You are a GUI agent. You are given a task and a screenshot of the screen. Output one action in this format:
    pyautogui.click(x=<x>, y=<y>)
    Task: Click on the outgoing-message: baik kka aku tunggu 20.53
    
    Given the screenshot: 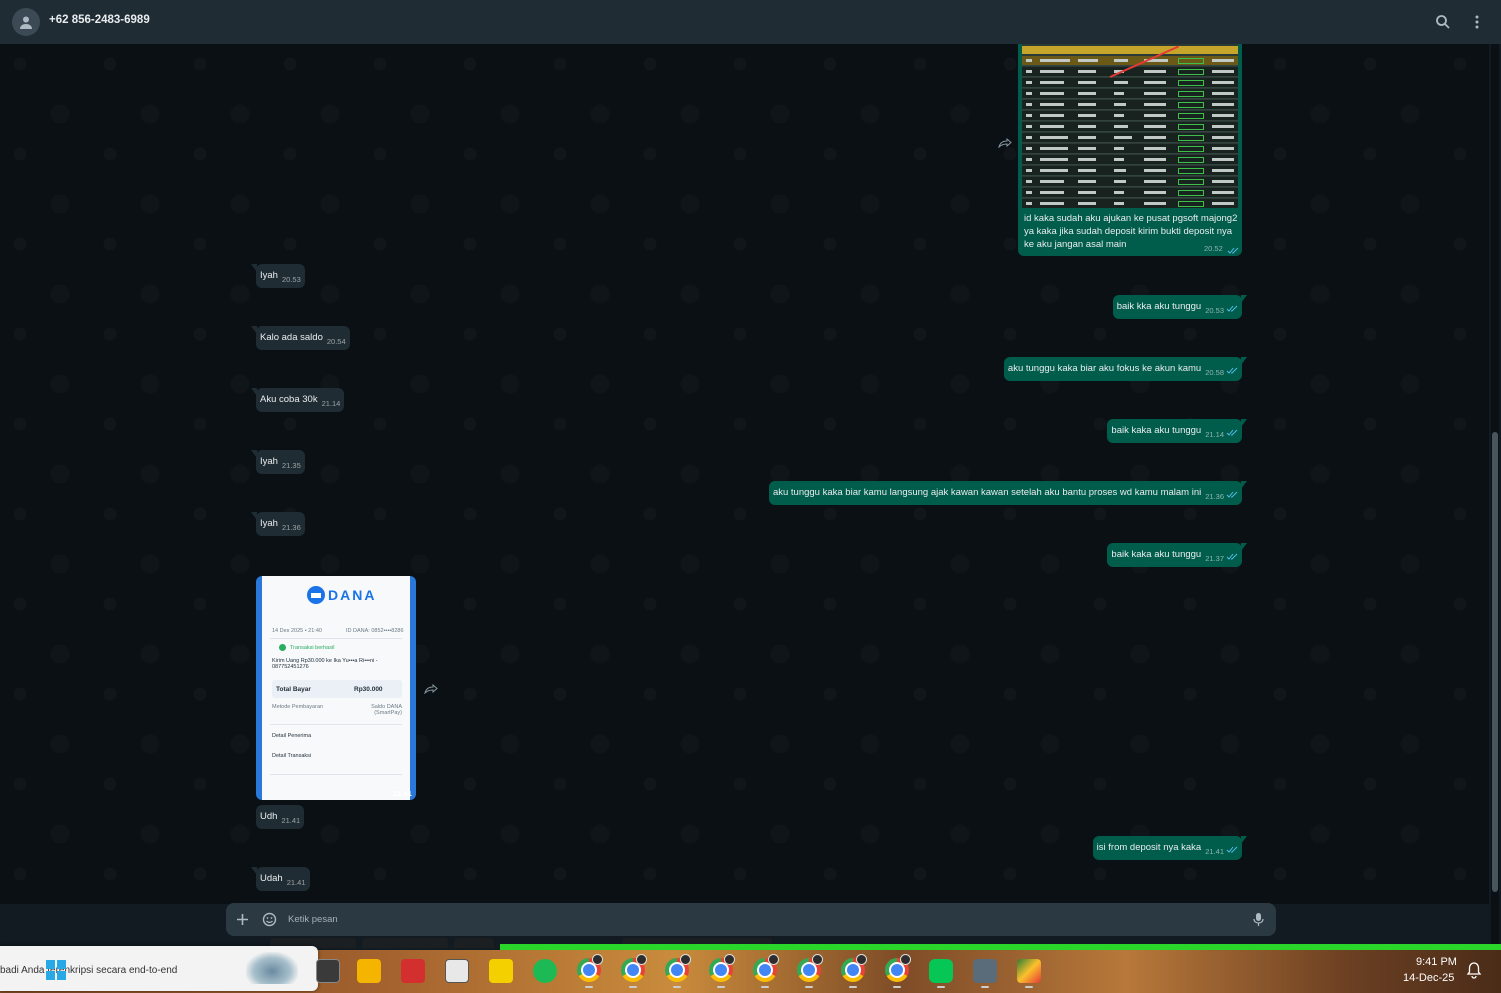 What is the action you would take?
    pyautogui.click(x=1179, y=307)
    